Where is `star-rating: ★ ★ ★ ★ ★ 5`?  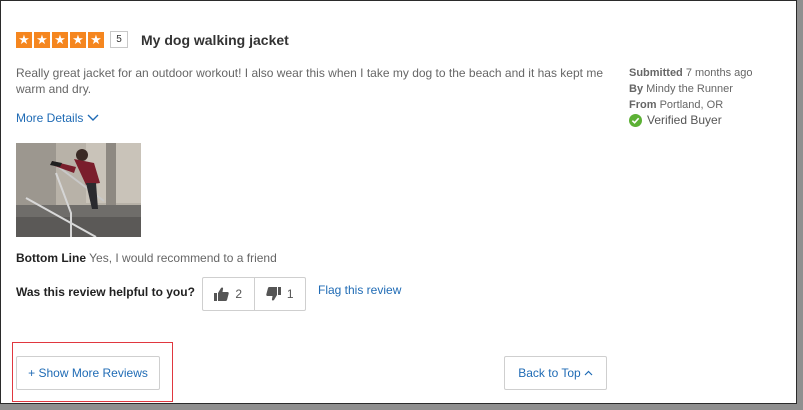
star-rating: ★ ★ ★ ★ ★ 5 is located at coordinates (72, 39).